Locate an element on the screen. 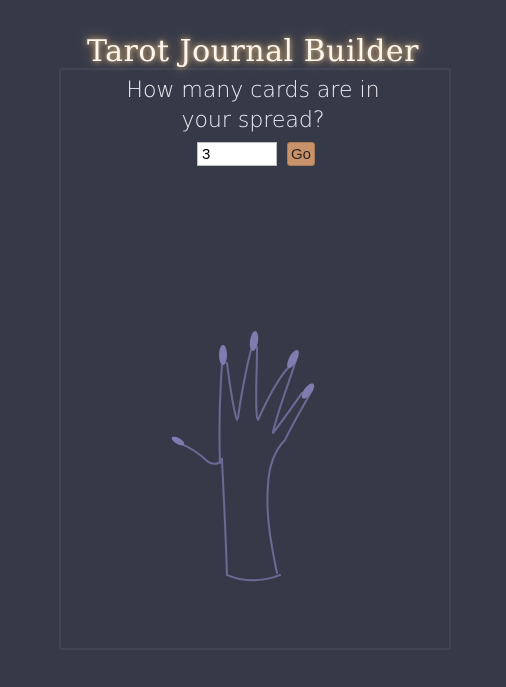 The height and width of the screenshot is (687, 506). spread-question: How many cards are in your spread? is located at coordinates (253, 105).